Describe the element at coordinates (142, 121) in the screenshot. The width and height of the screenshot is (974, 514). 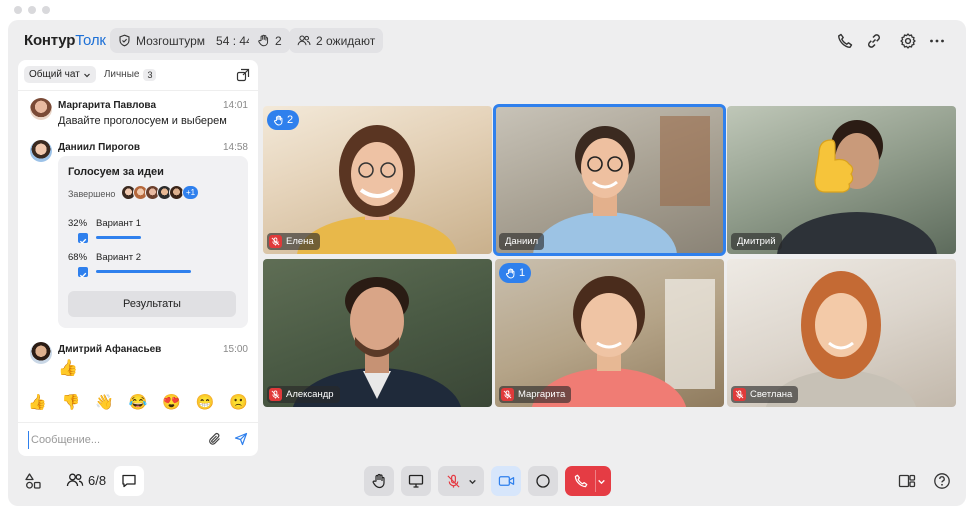
I see `message-text: Давайте проголосуем и выберем` at that location.